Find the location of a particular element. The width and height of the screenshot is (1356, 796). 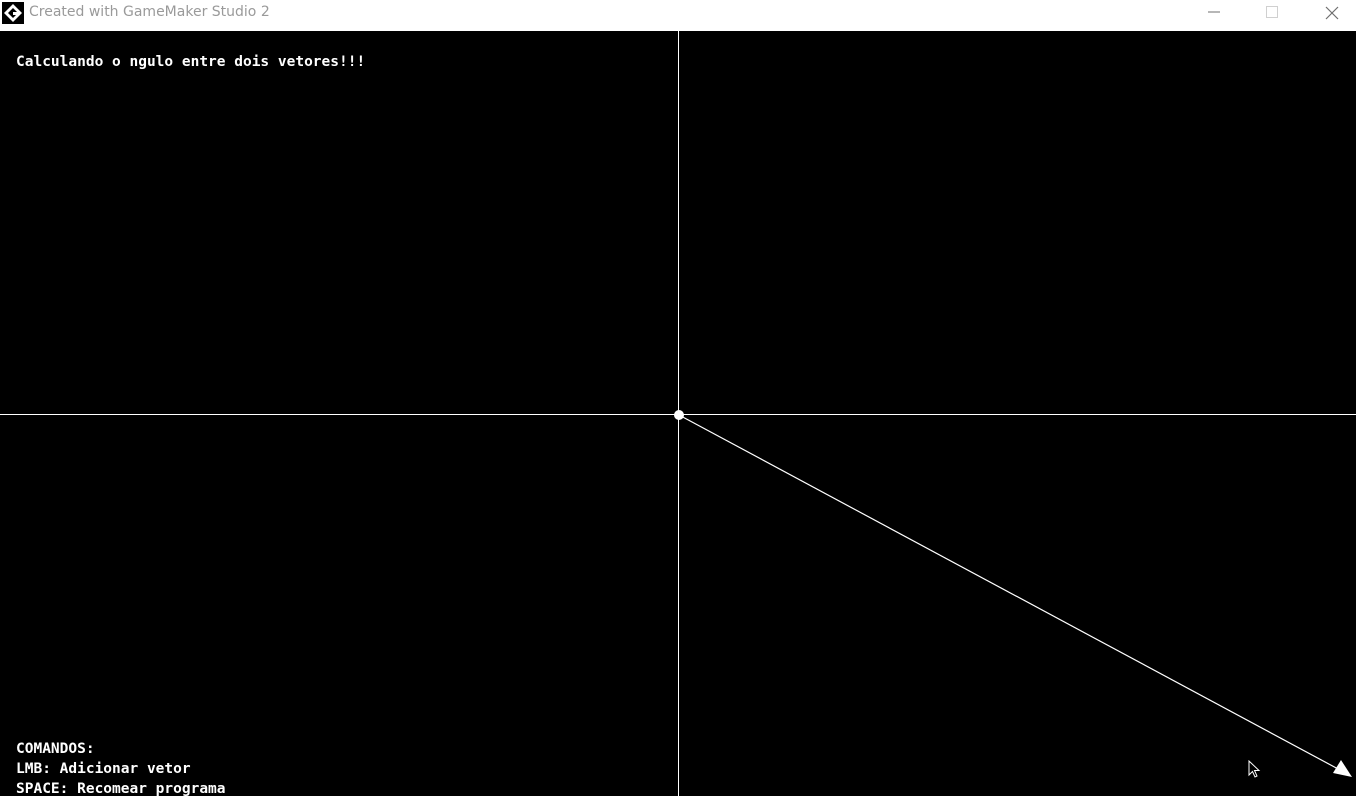

maximize-icon is located at coordinates (1272, 12).